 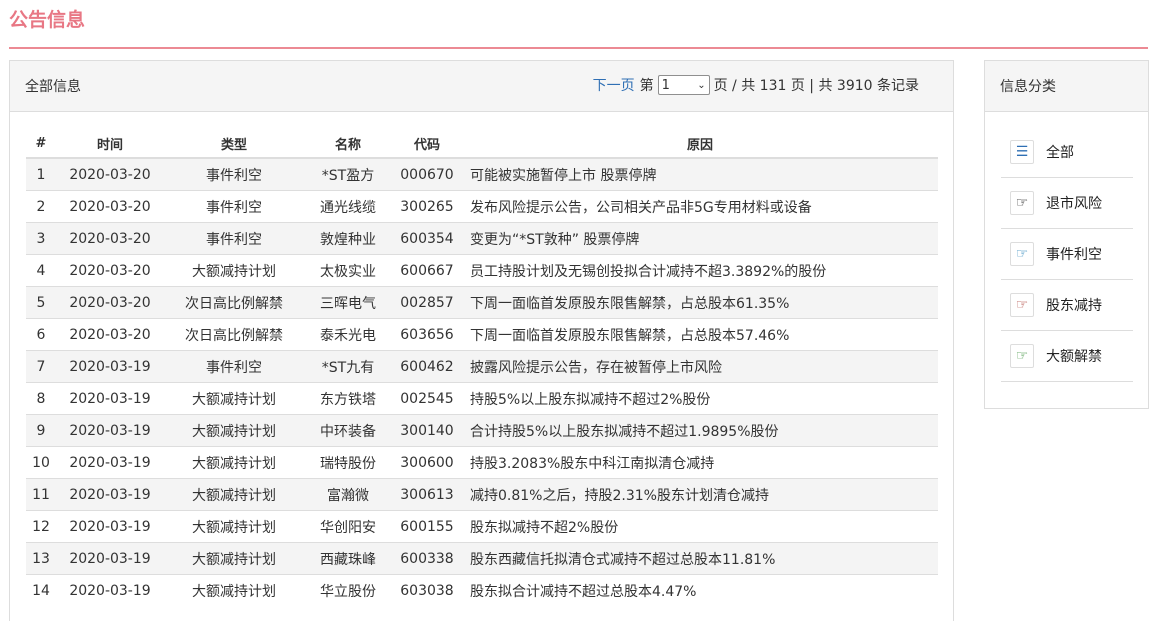 I want to click on cell-name: 东方铁塔, so click(x=348, y=398).